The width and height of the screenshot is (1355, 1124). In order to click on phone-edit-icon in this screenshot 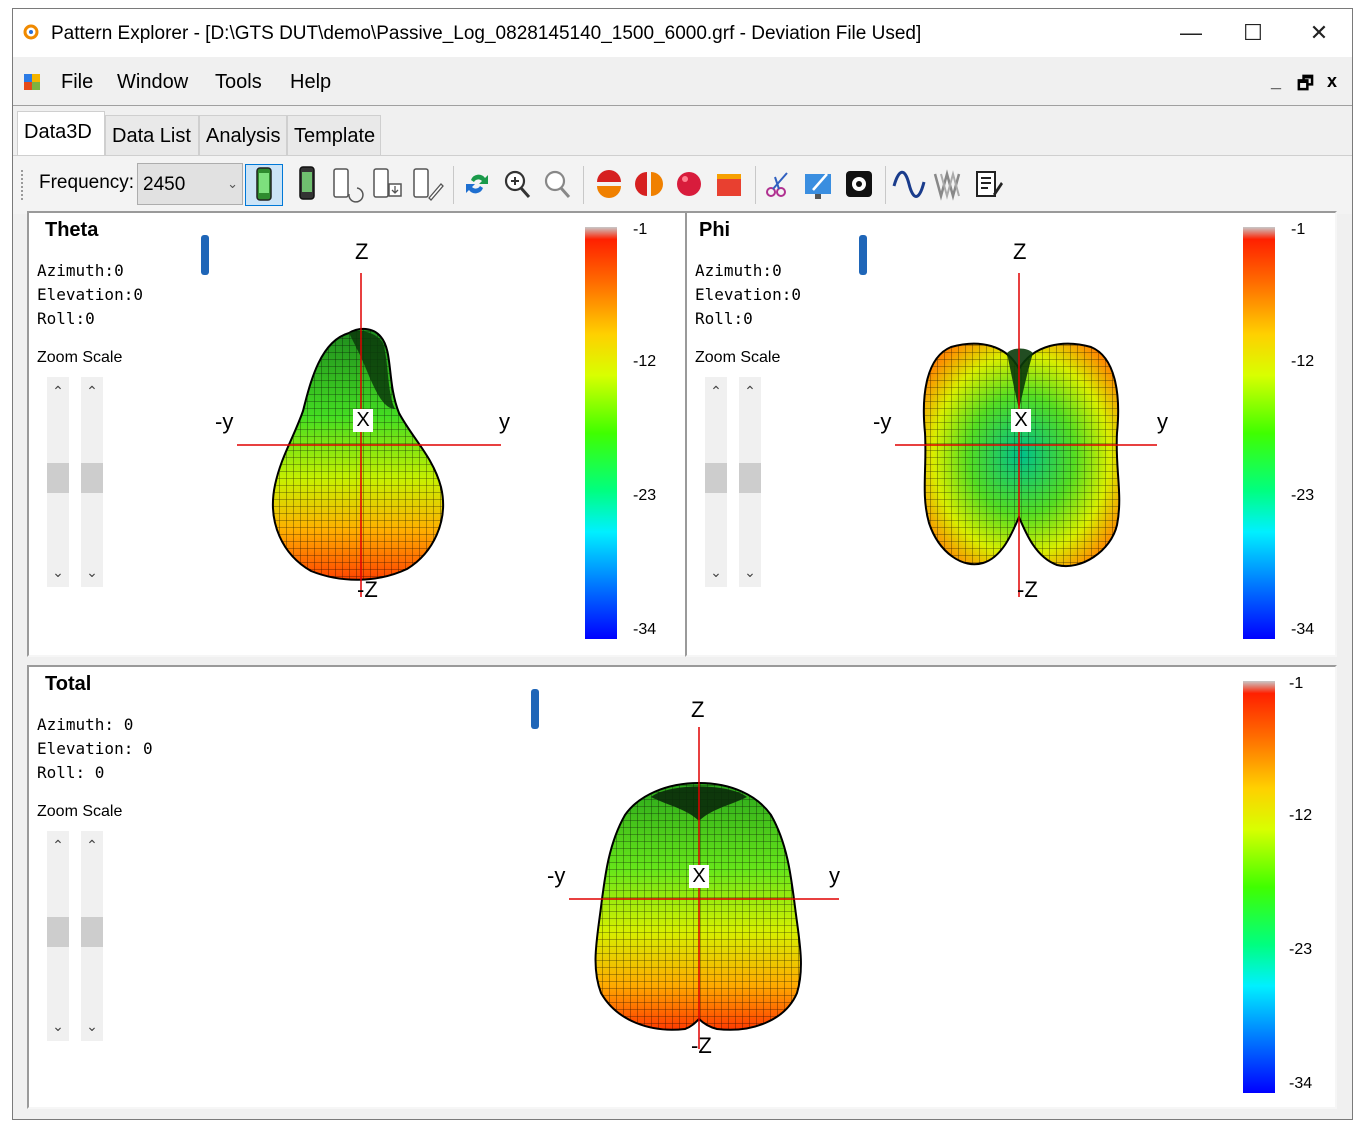, I will do `click(428, 185)`.